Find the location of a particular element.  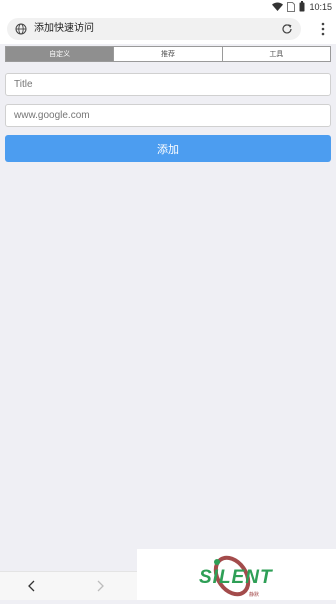

more-vert-icon is located at coordinates (323, 29).